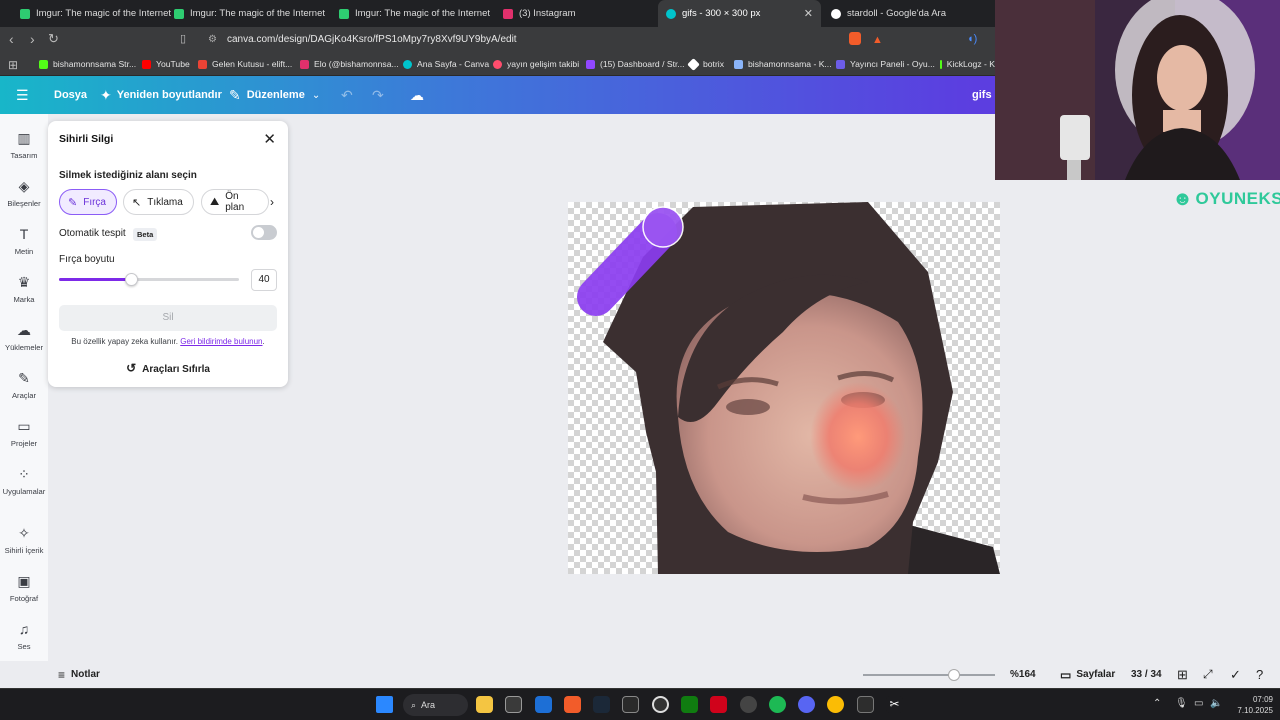 This screenshot has height=720, width=1280. Describe the element at coordinates (221, 341) in the screenshot. I see `feedback-link: Geri bildirimde bulunun` at that location.